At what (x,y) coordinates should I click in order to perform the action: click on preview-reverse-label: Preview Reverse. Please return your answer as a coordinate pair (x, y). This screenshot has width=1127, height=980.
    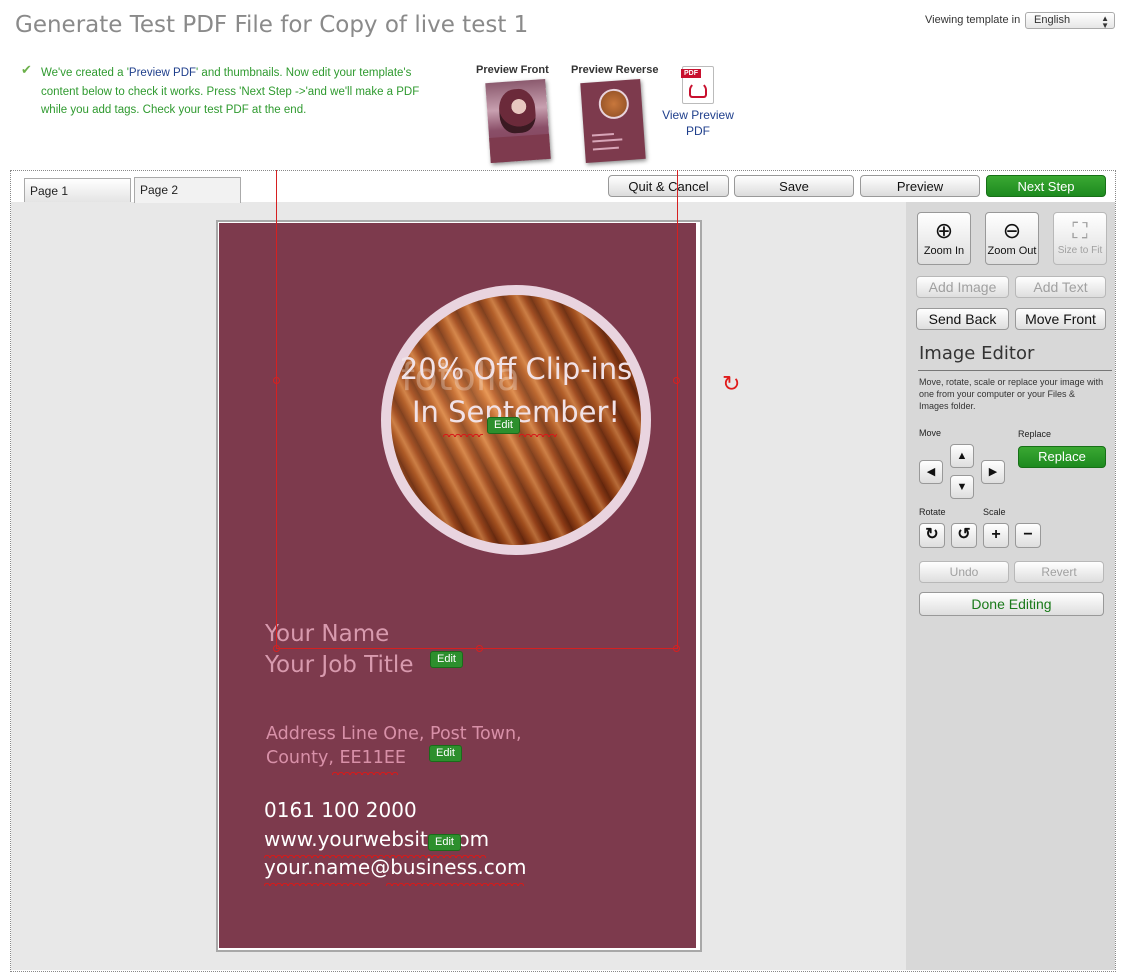
    Looking at the image, I should click on (615, 70).